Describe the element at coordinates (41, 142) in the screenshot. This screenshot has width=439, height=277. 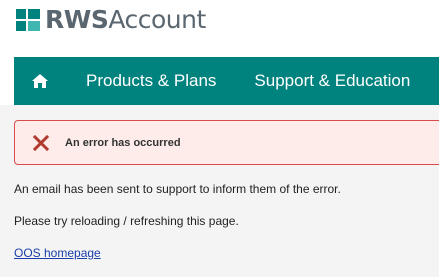
I see `close-icon` at that location.